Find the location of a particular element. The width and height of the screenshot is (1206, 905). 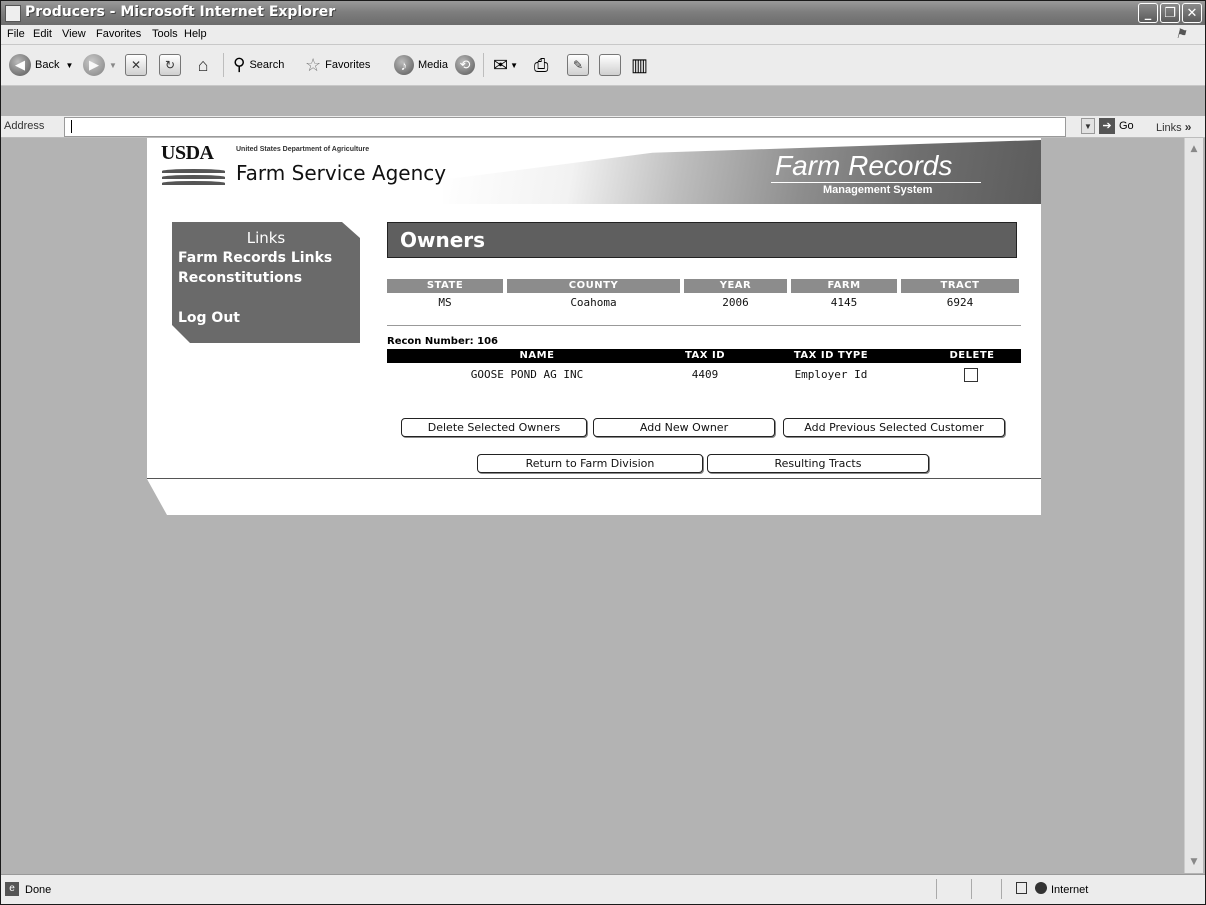

research-button: ▥ is located at coordinates (639, 65).